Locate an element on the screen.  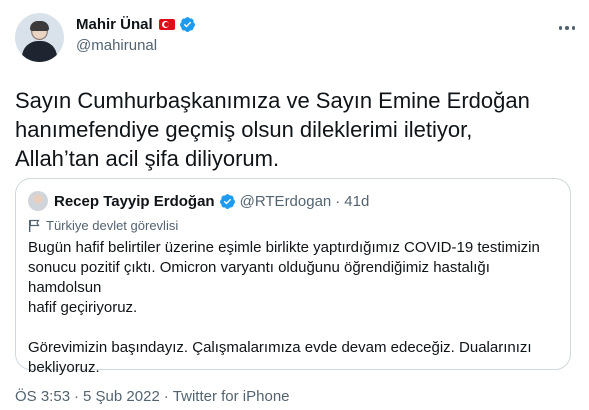
tweet-source: Twitter for iPhone is located at coordinates (231, 396).